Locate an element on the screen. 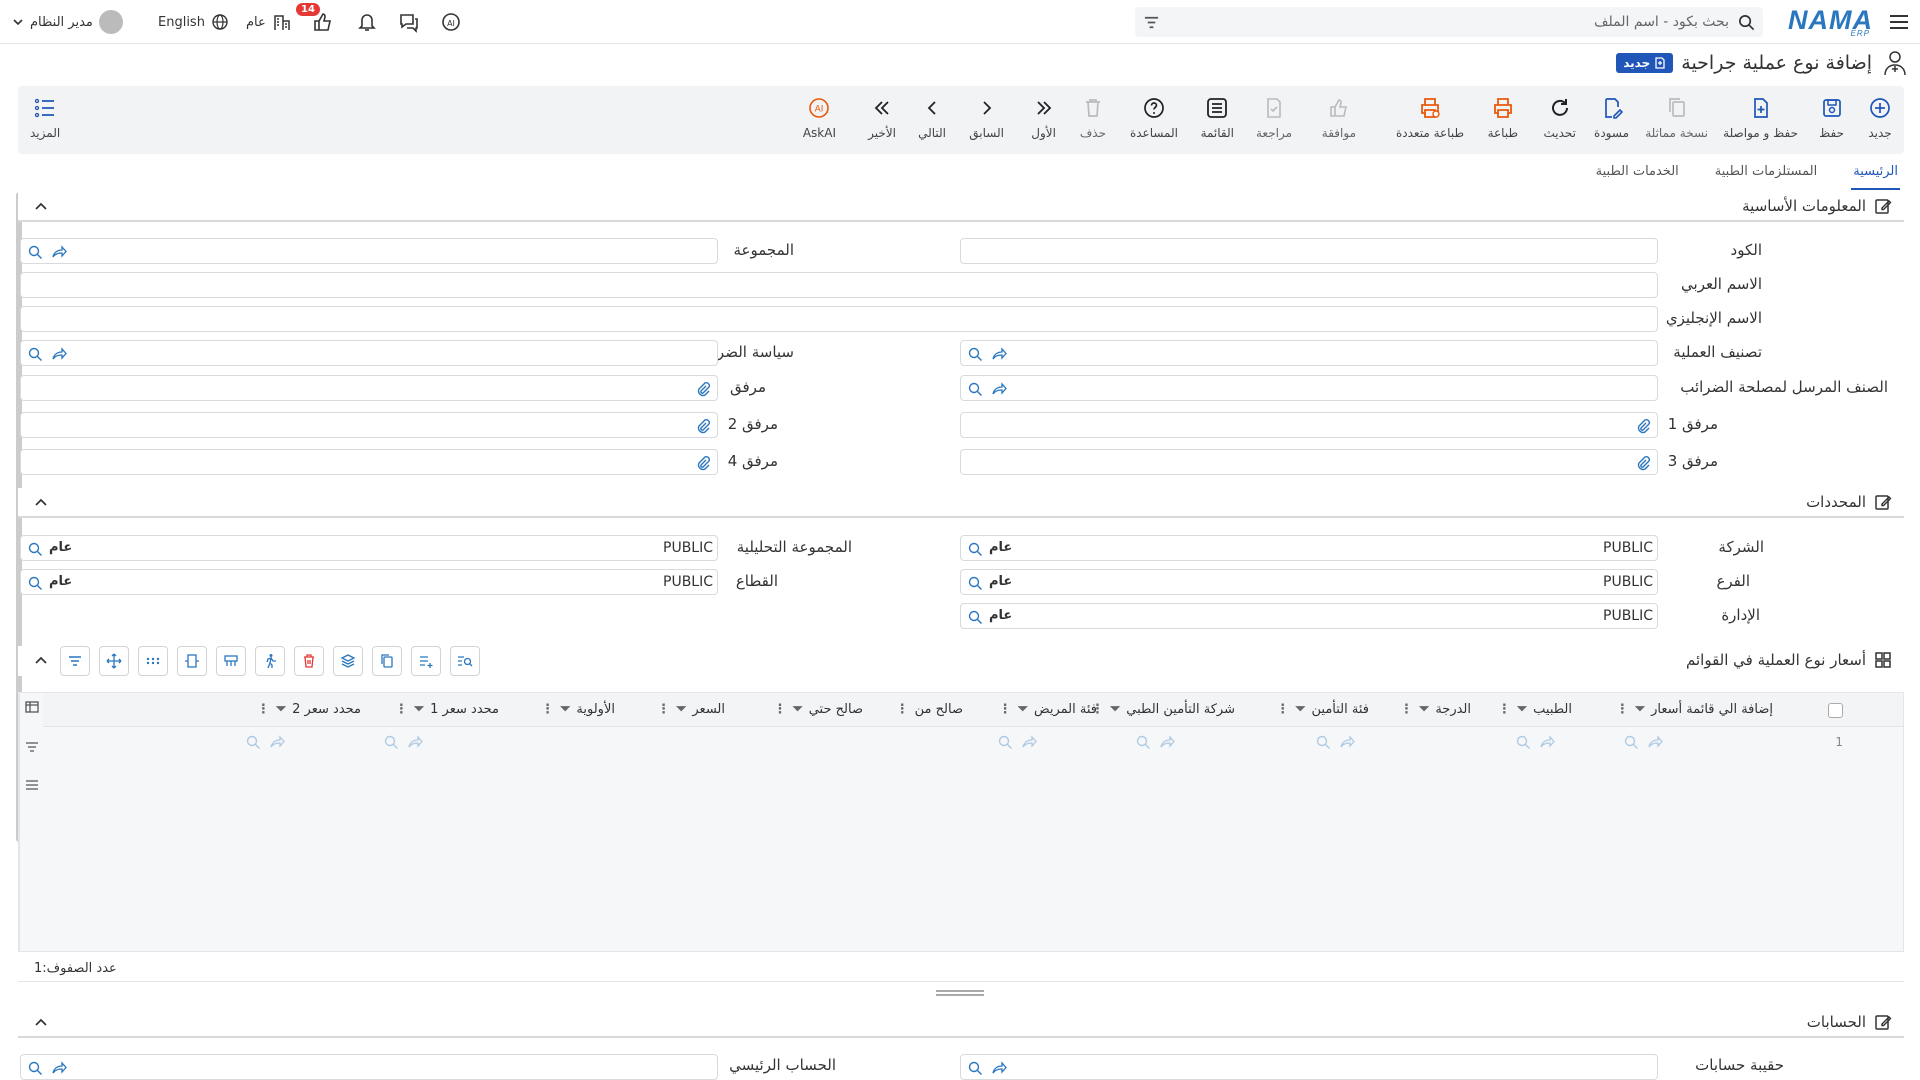  attachment4-field is located at coordinates (369, 462).